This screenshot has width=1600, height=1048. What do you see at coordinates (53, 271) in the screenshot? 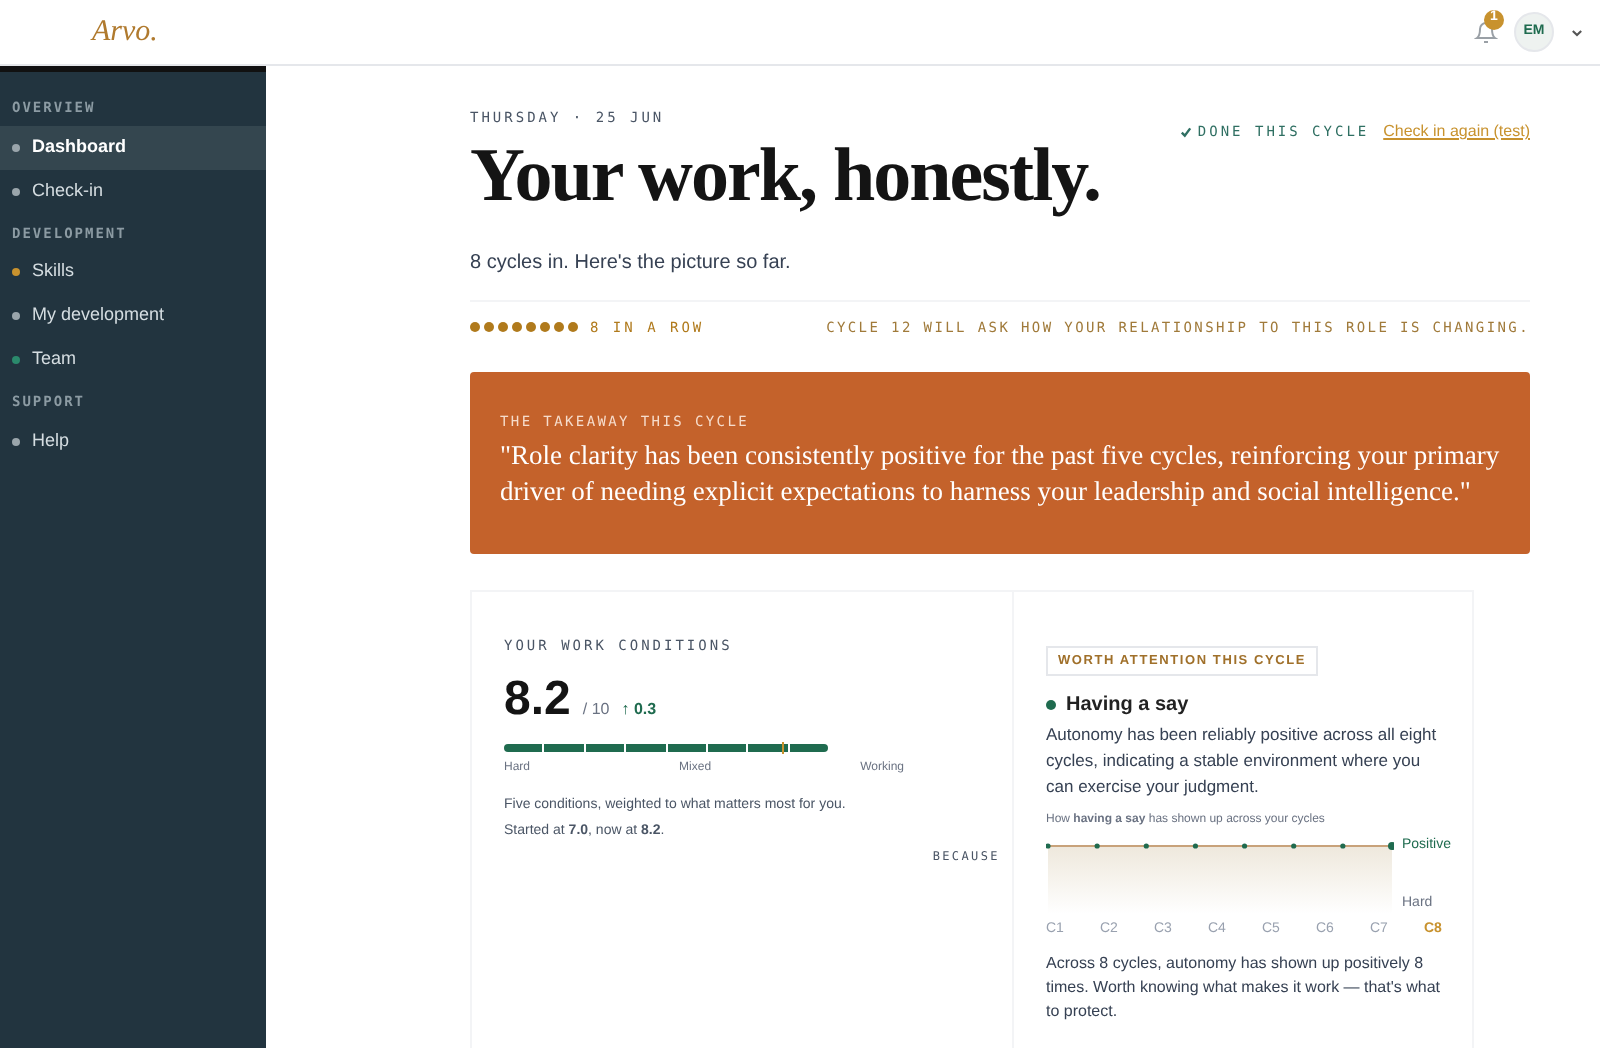
I see `nav-label: Skills` at bounding box center [53, 271].